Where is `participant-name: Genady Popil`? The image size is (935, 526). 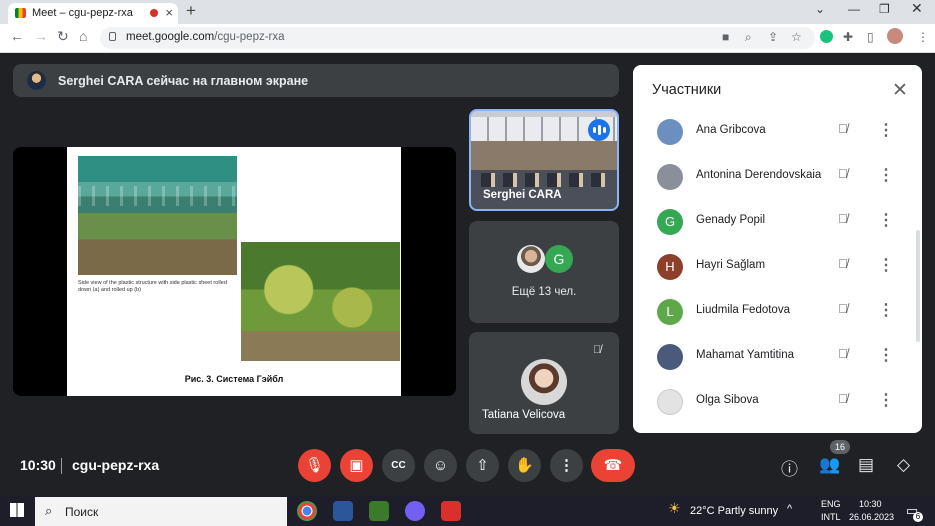 participant-name: Genady Popil is located at coordinates (731, 220).